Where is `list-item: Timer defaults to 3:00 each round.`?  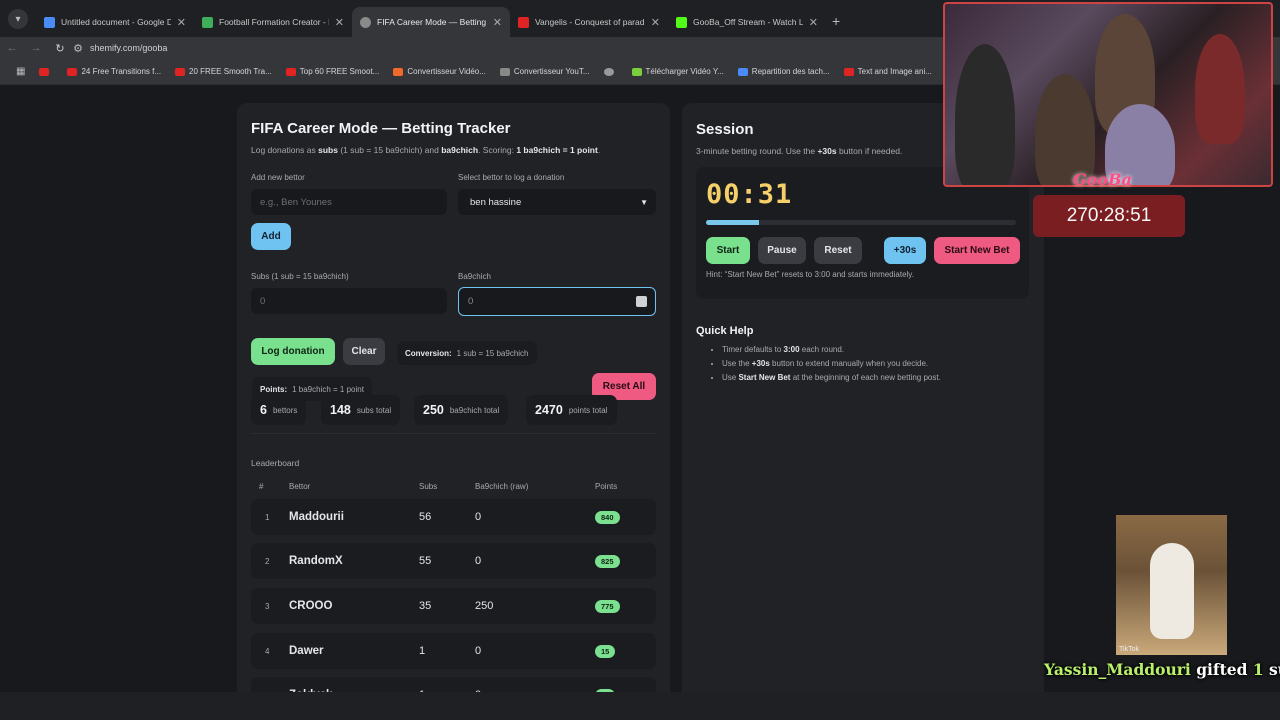
list-item: Timer defaults to 3:00 each round. is located at coordinates (831, 350).